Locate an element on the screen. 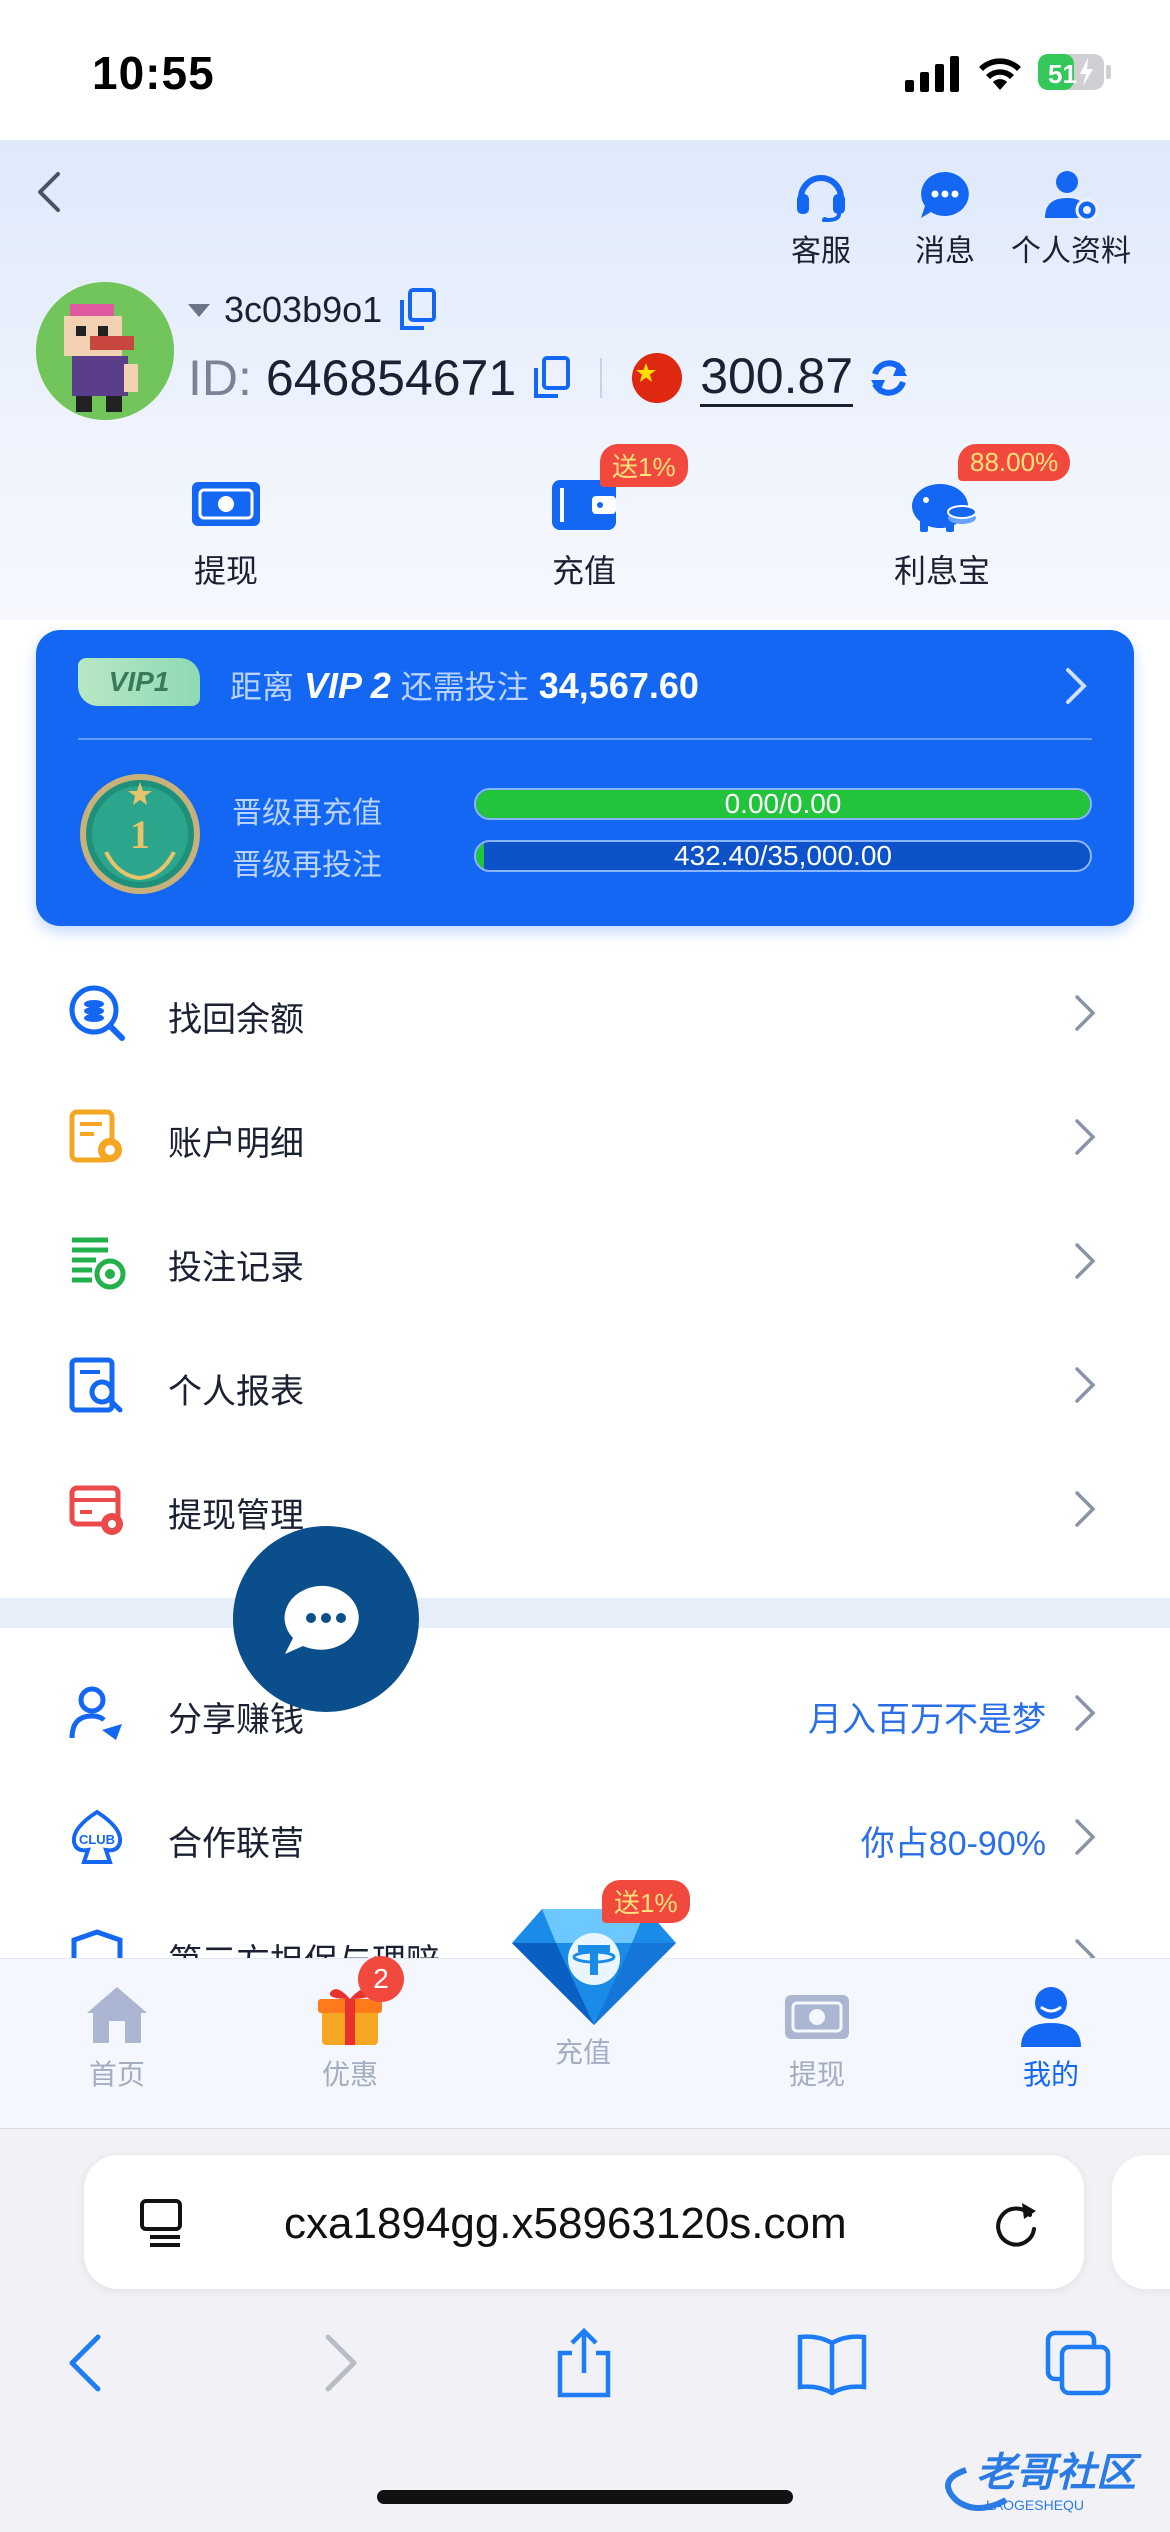  profile-label: 个人资料 is located at coordinates (1071, 251).